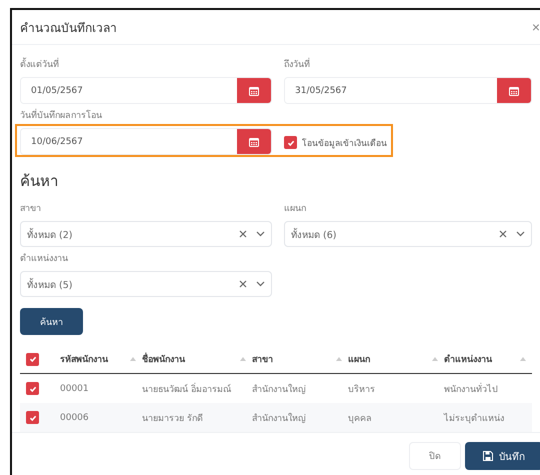 This screenshot has width=540, height=475. What do you see at coordinates (435, 456) in the screenshot?
I see `close-button: ปิด` at bounding box center [435, 456].